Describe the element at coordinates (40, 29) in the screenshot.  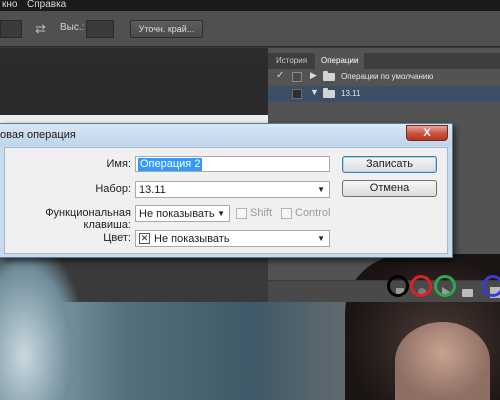
I see `swap-icon: ⇄` at that location.